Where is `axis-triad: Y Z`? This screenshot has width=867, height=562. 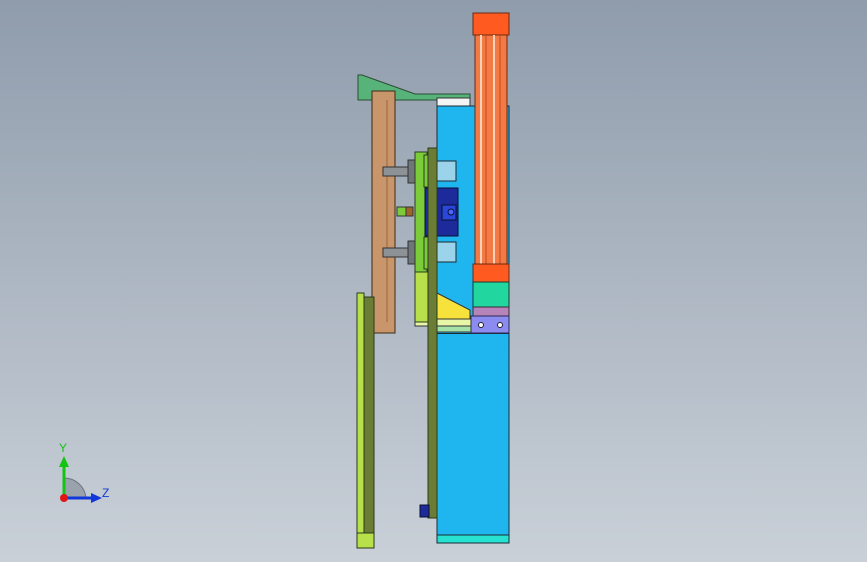
axis-triad: Y Z is located at coordinates (85, 480).